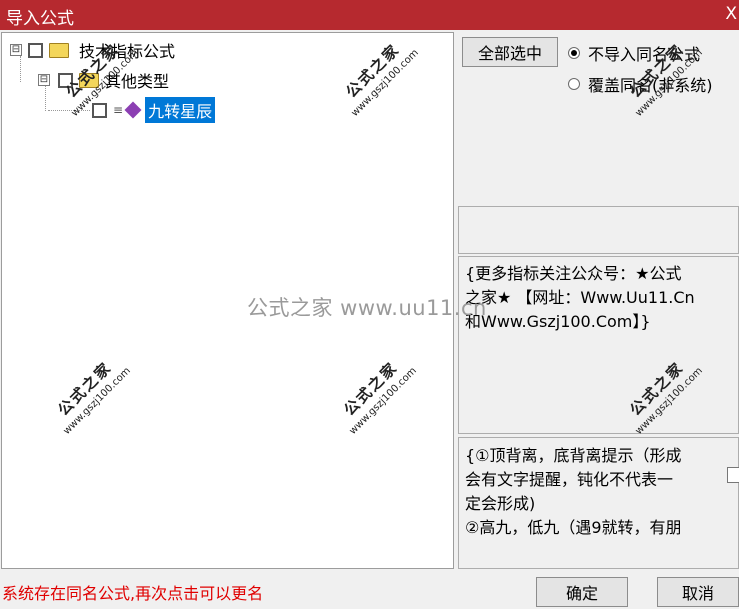 Image resolution: width=739 pixels, height=609 pixels. Describe the element at coordinates (510, 52) in the screenshot. I see `select-all-button: 全部选中` at that location.